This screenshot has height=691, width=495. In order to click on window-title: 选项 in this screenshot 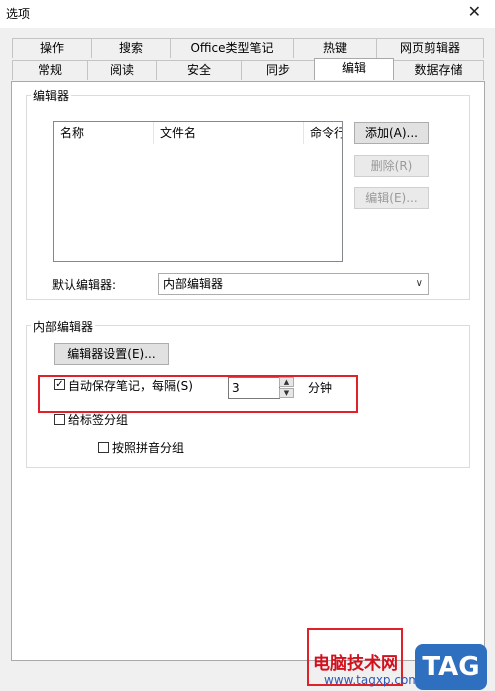, I will do `click(18, 14)`.